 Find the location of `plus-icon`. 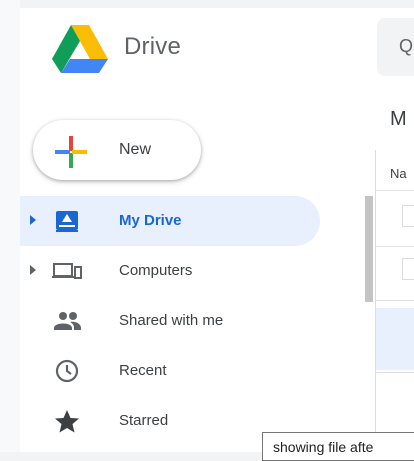

plus-icon is located at coordinates (71, 152).